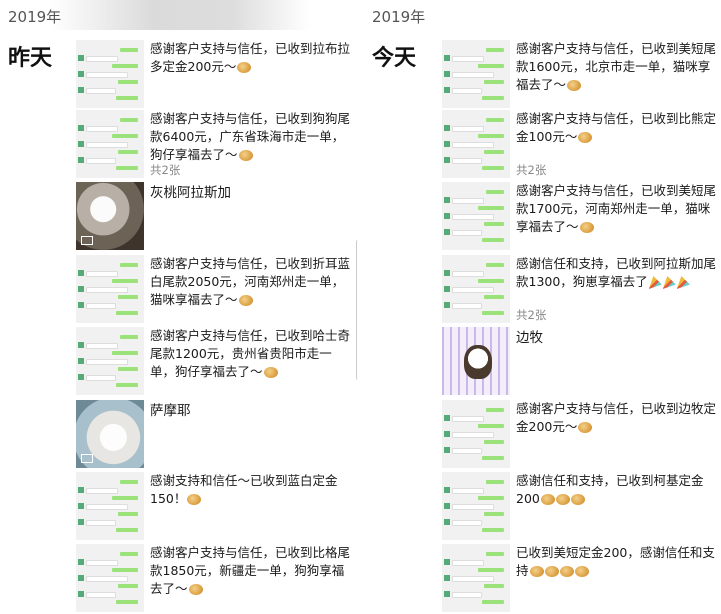 The width and height of the screenshot is (721, 614). I want to click on post-caption: 感谢客户支持与信任，已收到比熊定金100元～, so click(616, 127).